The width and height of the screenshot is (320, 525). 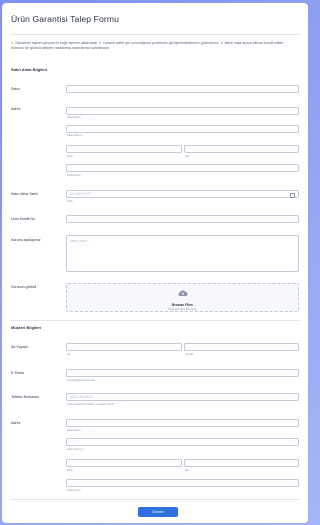 What do you see at coordinates (182, 397) in the screenshot?
I see `phone-input: (000) 000-0000` at bounding box center [182, 397].